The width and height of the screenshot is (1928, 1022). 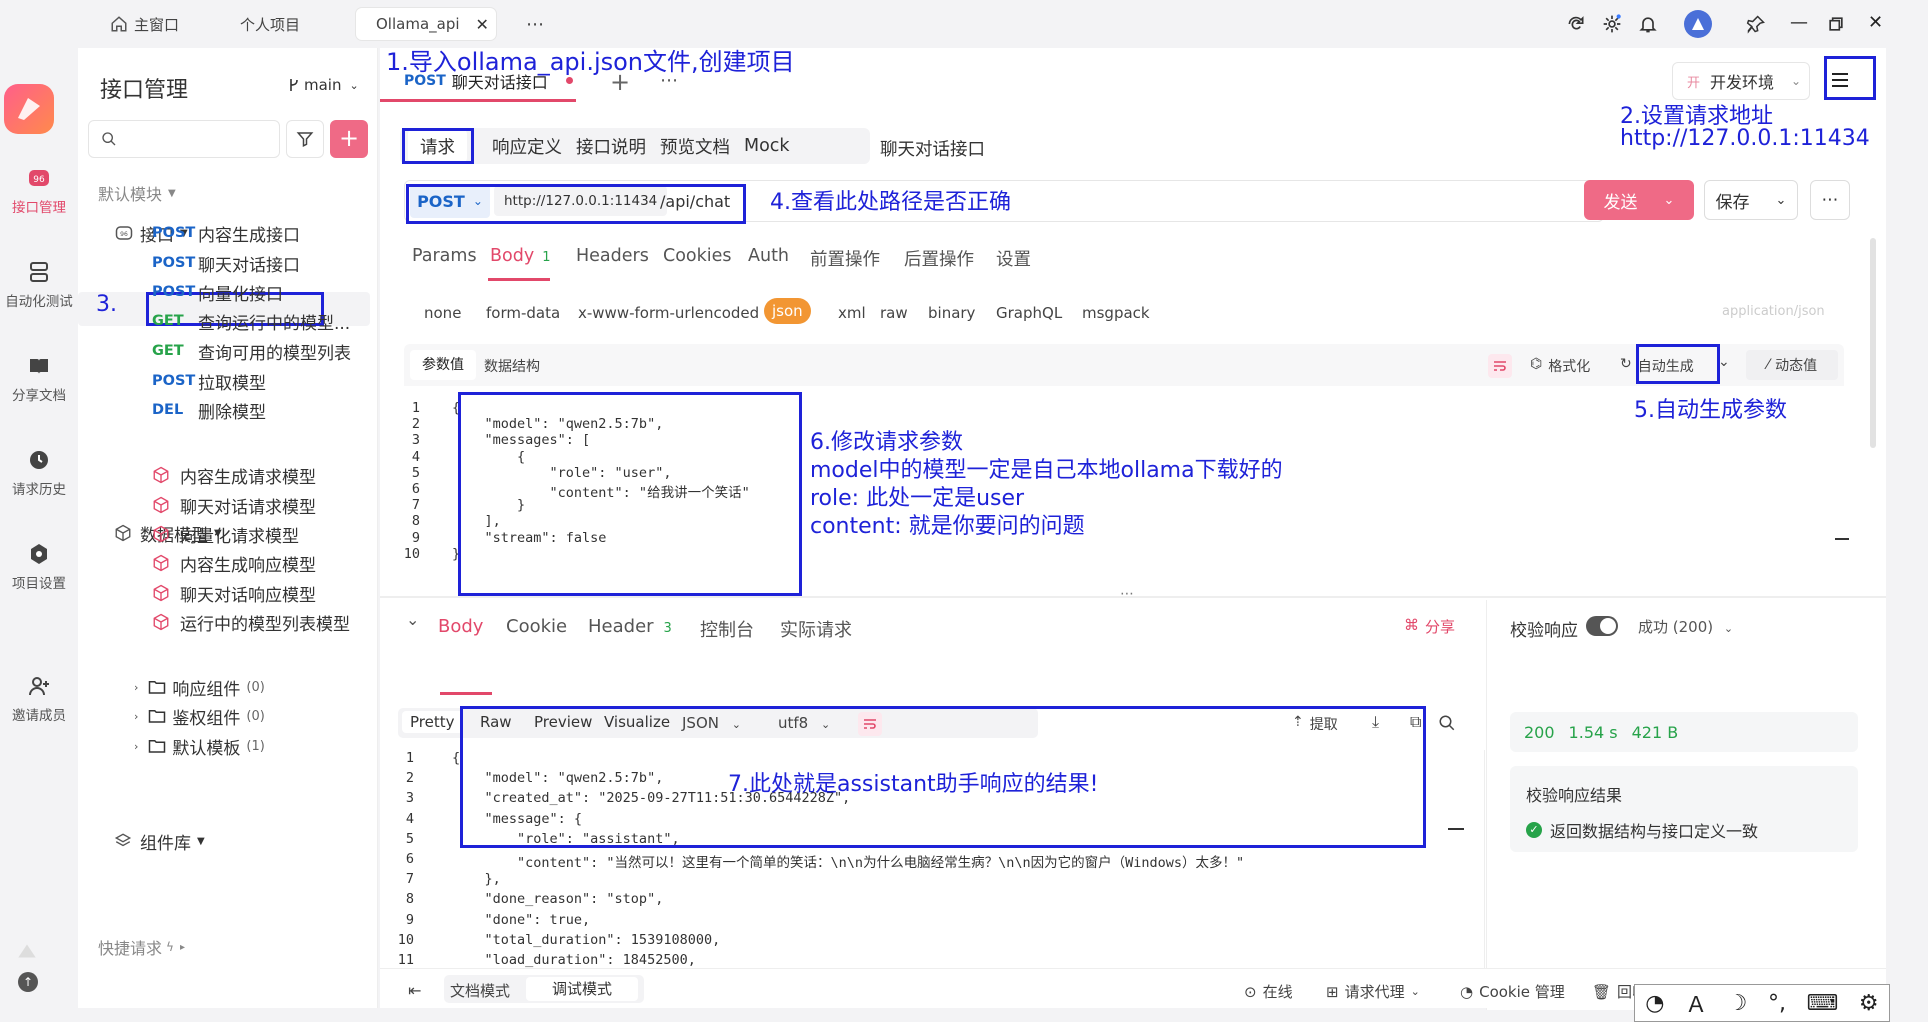 I want to click on bell-icon, so click(x=1648, y=24).